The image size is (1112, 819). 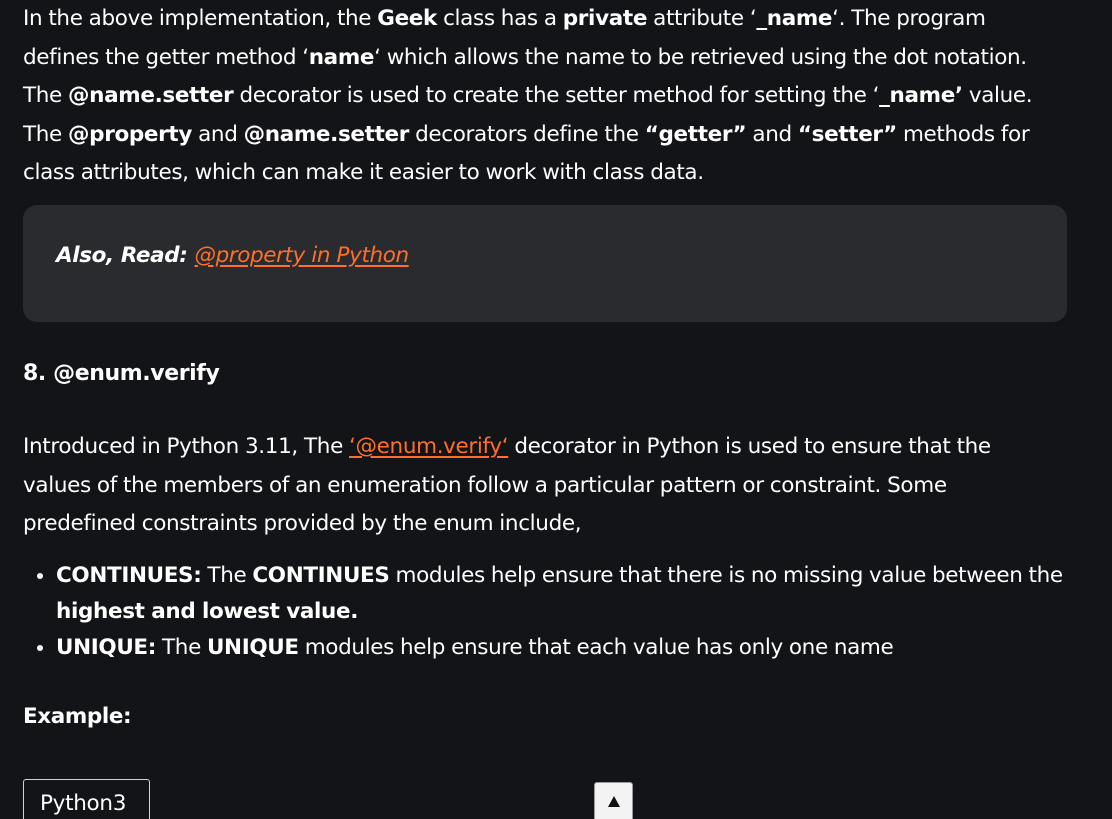 I want to click on bold-text: Geek, so click(x=407, y=18).